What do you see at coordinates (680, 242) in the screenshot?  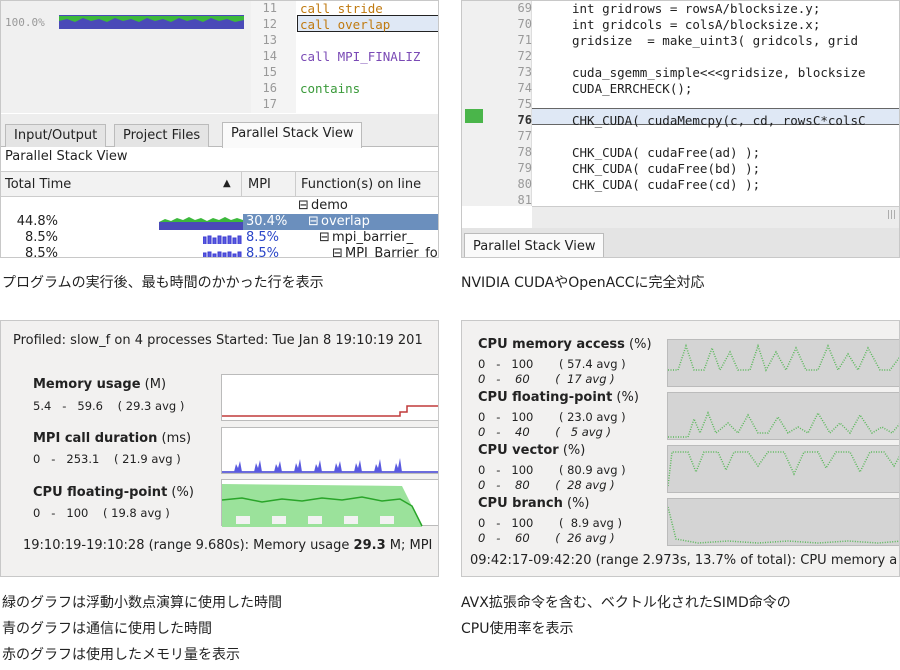 I see `bottom-tab-bar: Parallel Stack View` at bounding box center [680, 242].